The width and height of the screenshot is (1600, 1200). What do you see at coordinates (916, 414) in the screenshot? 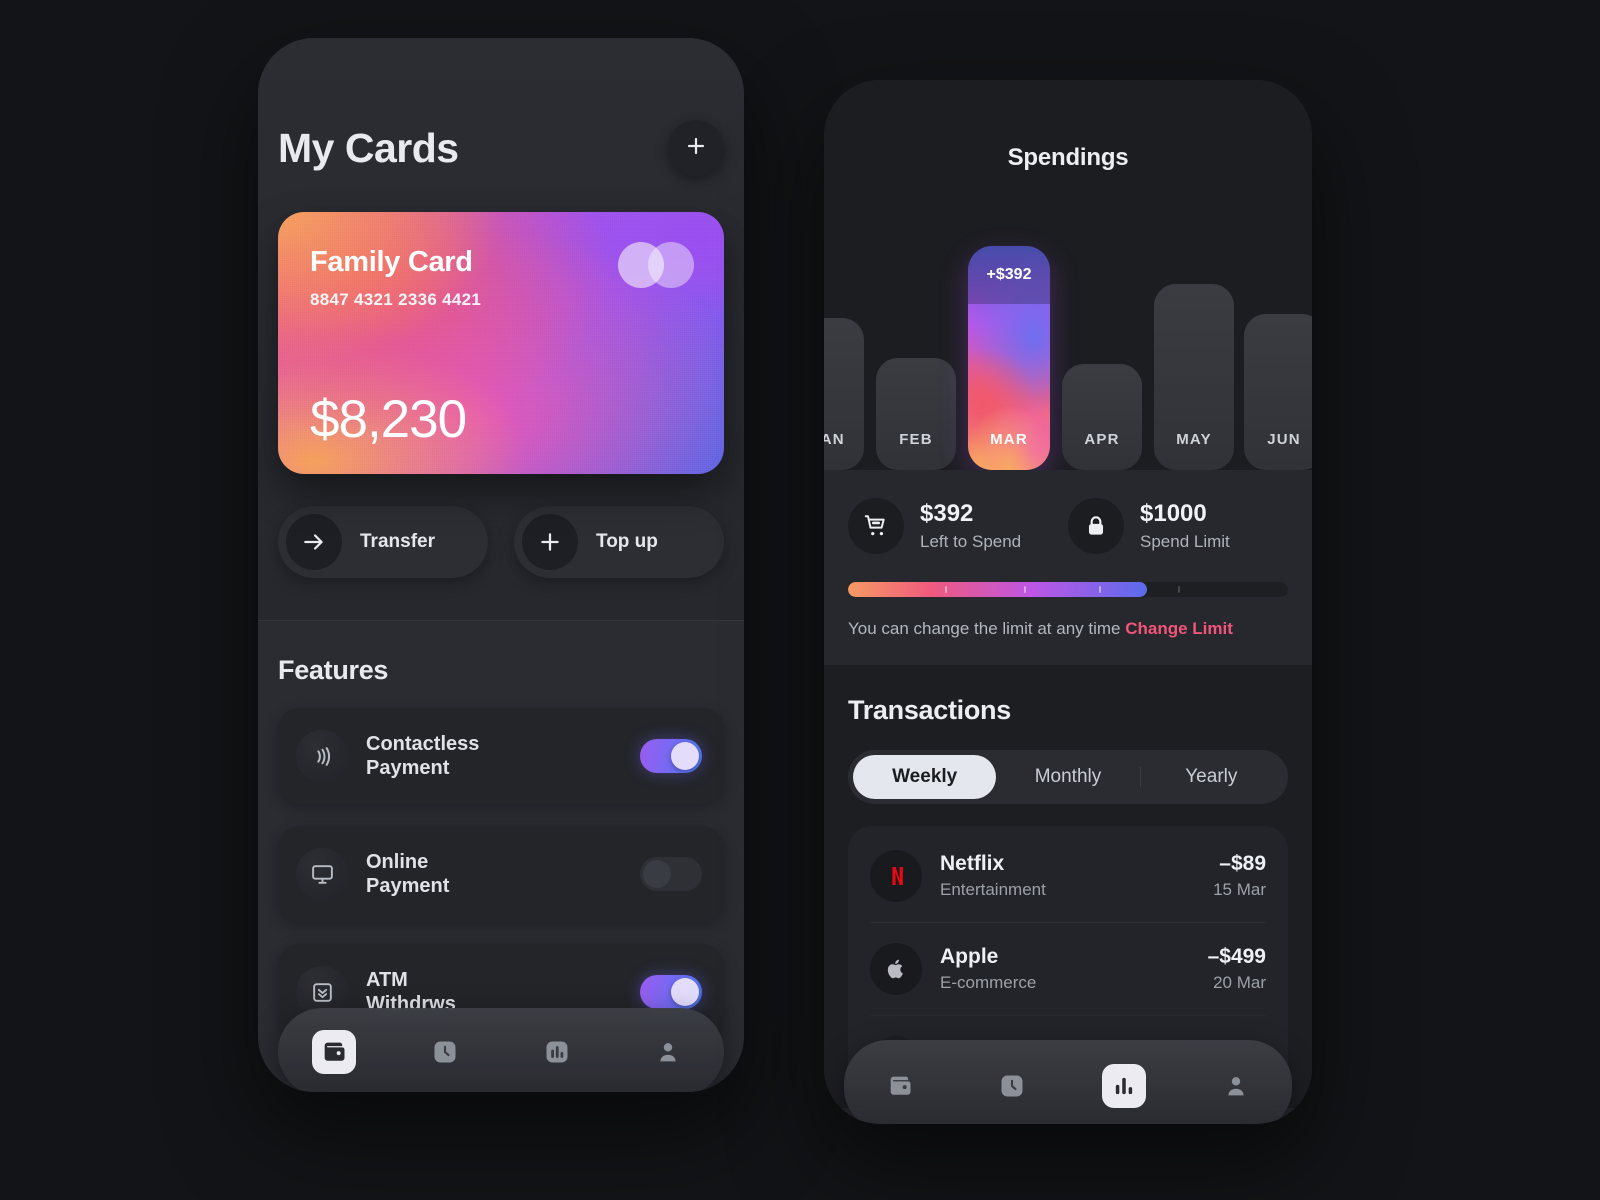
I see `bar-feb: FEB` at bounding box center [916, 414].